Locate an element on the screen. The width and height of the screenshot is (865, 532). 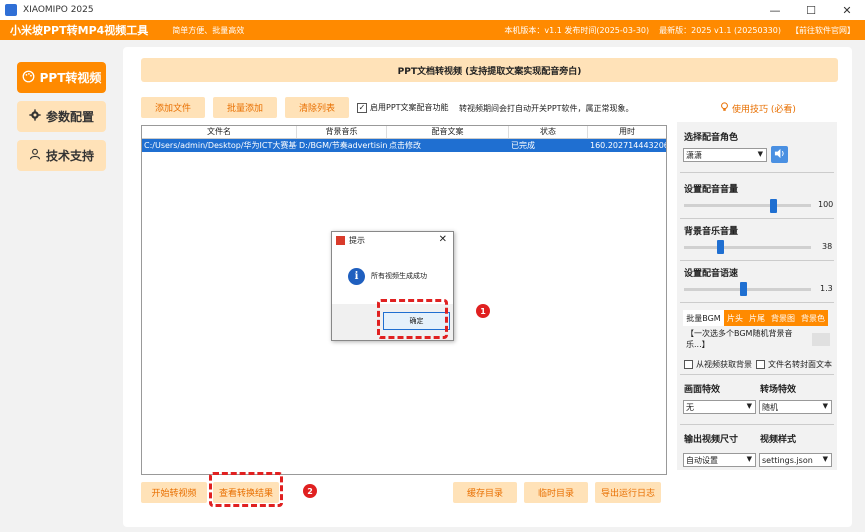
column-header: 用时 is located at coordinates (627, 132).